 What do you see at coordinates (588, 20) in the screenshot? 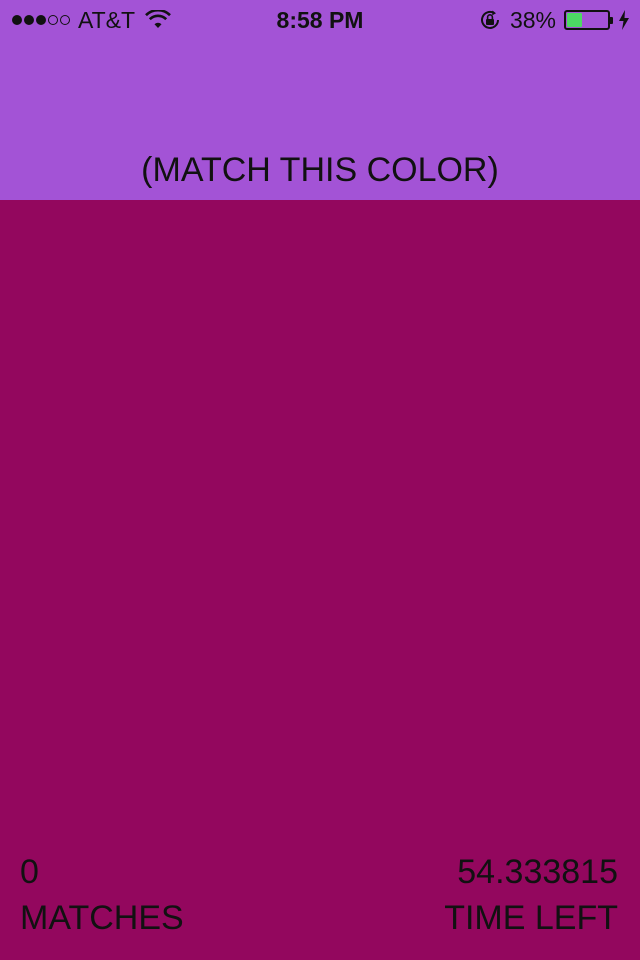
I see `battery-icon` at bounding box center [588, 20].